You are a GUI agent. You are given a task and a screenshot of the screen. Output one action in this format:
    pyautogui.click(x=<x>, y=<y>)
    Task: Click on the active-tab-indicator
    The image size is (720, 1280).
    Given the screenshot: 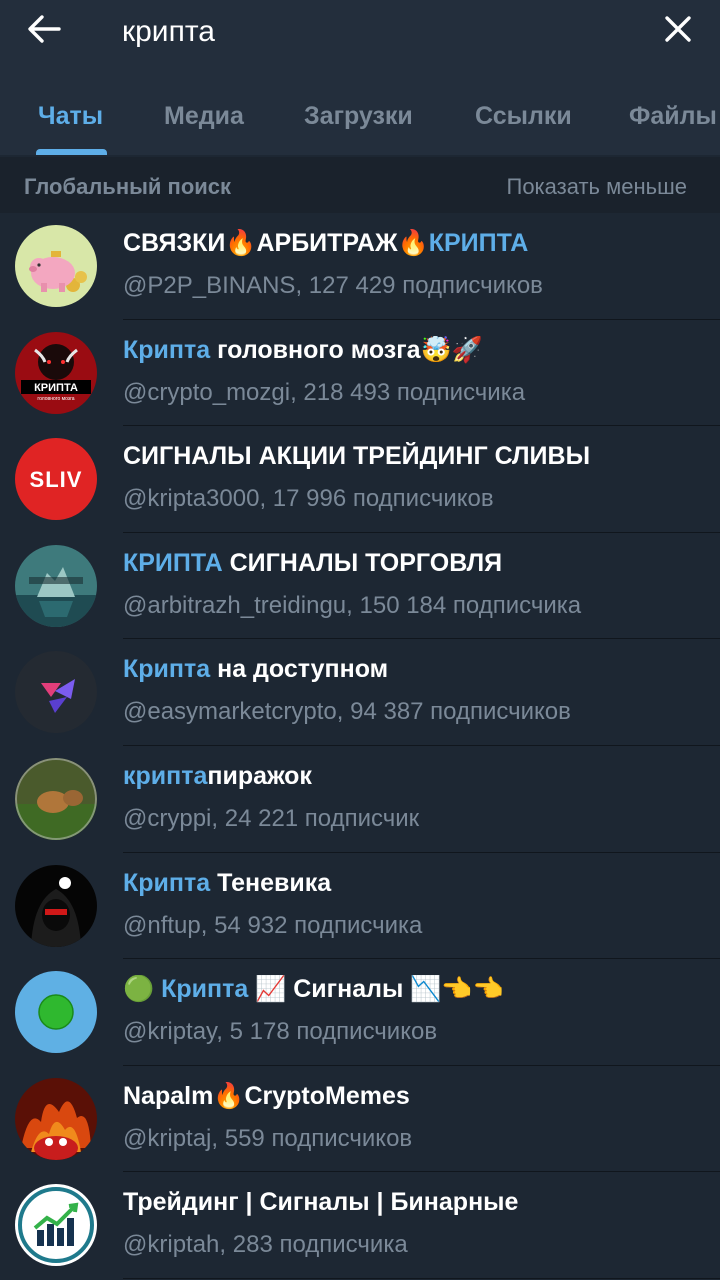 What is the action you would take?
    pyautogui.click(x=71, y=152)
    